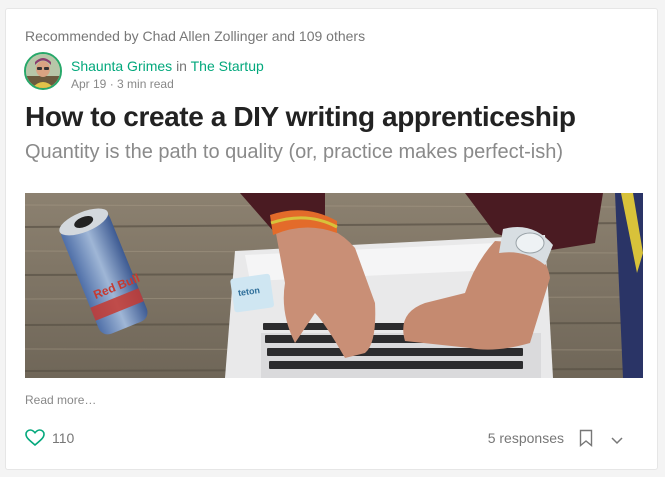  Describe the element at coordinates (35, 440) in the screenshot. I see `heart-icon` at that location.